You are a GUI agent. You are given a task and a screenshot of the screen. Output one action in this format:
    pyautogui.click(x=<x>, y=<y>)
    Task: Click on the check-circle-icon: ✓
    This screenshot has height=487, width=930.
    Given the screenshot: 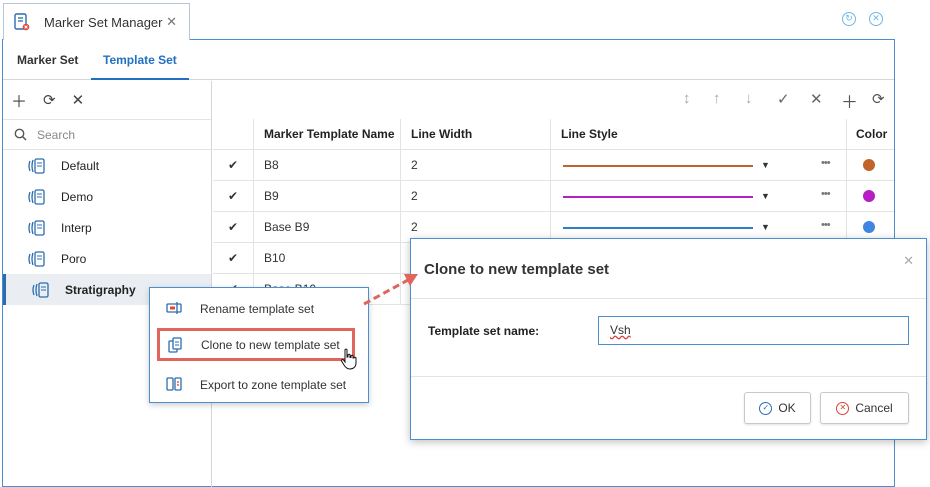 What is the action you would take?
    pyautogui.click(x=766, y=408)
    